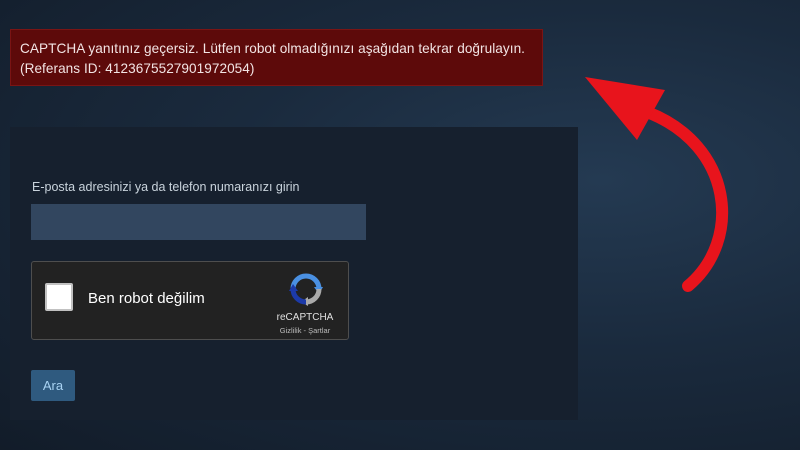  Describe the element at coordinates (137, 68) in the screenshot. I see `error-reference-id: (Referans ID: 4123675527901972054)` at that location.